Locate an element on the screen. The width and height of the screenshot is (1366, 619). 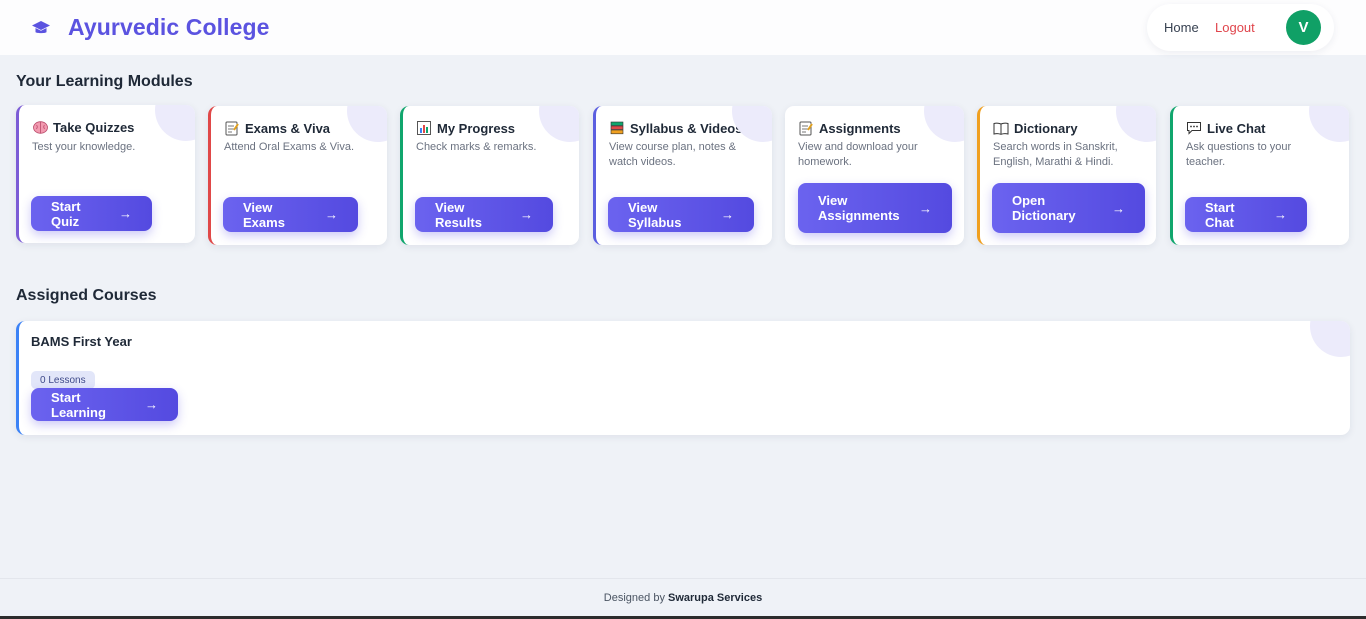
card-description: View course plan, notes & watch videos. is located at coordinates (672, 154).